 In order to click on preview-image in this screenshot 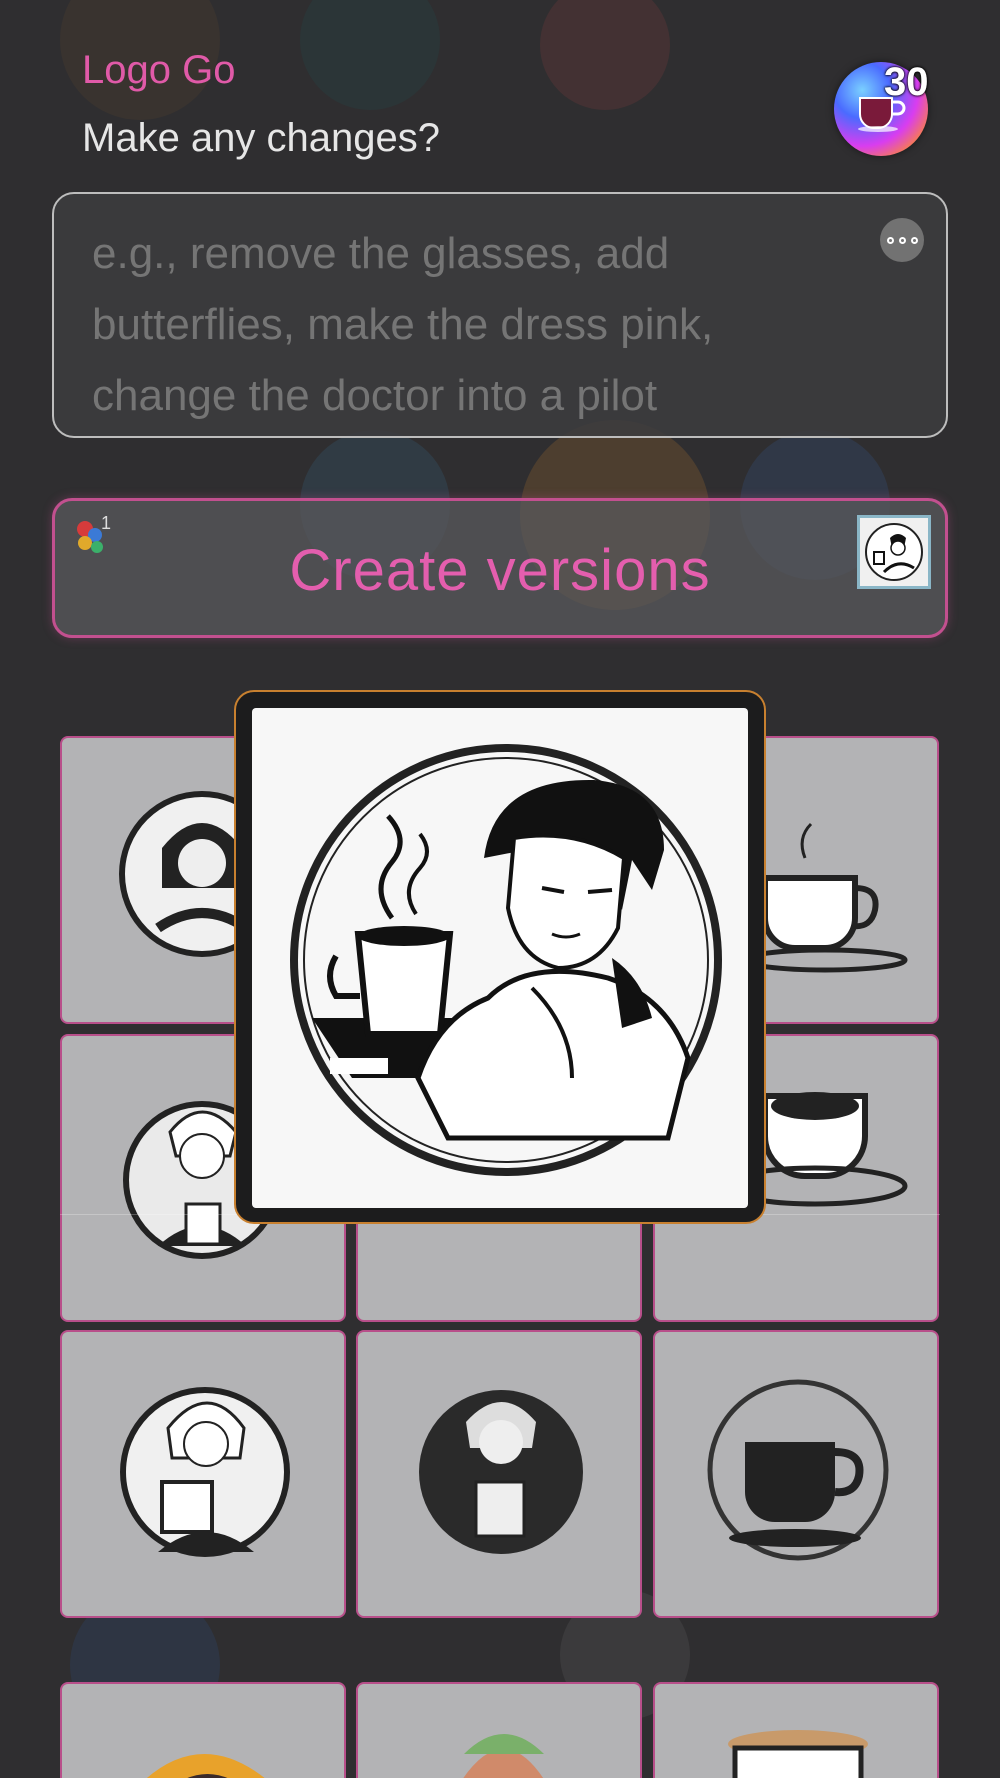, I will do `click(500, 958)`.